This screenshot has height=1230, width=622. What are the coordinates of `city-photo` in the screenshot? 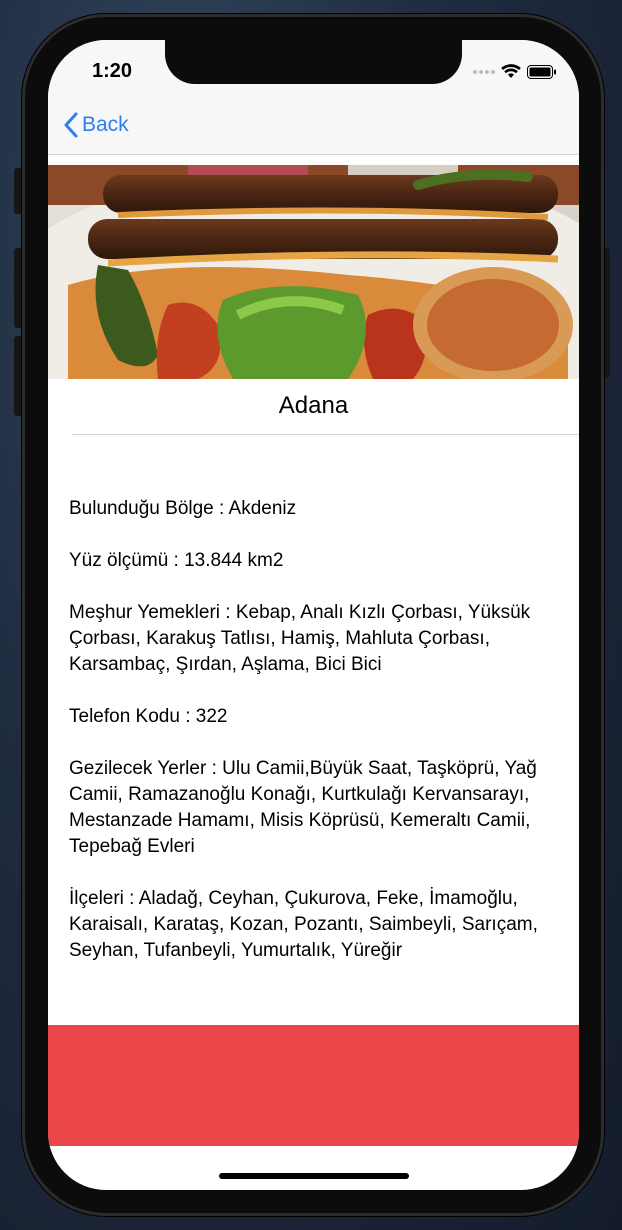 It's located at (313, 272).